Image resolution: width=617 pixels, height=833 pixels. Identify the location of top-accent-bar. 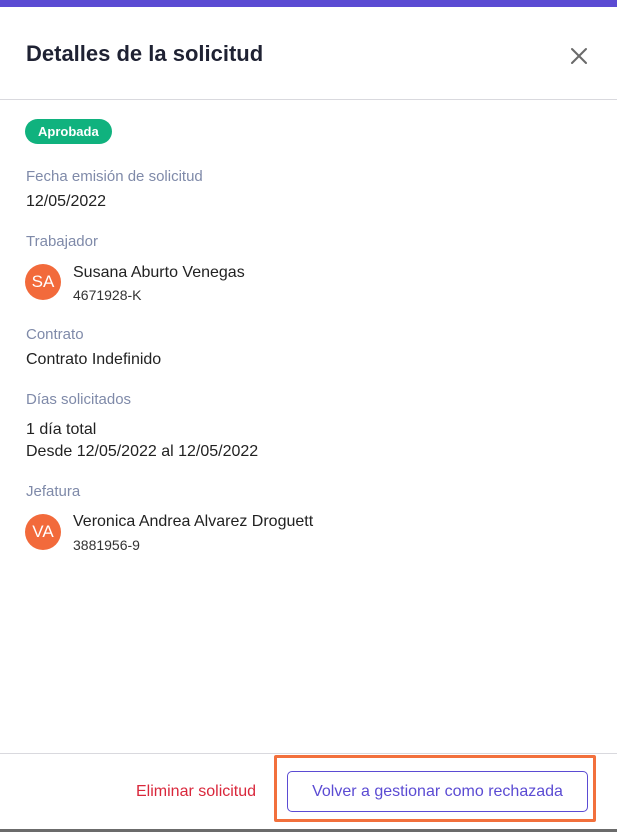
(308, 3).